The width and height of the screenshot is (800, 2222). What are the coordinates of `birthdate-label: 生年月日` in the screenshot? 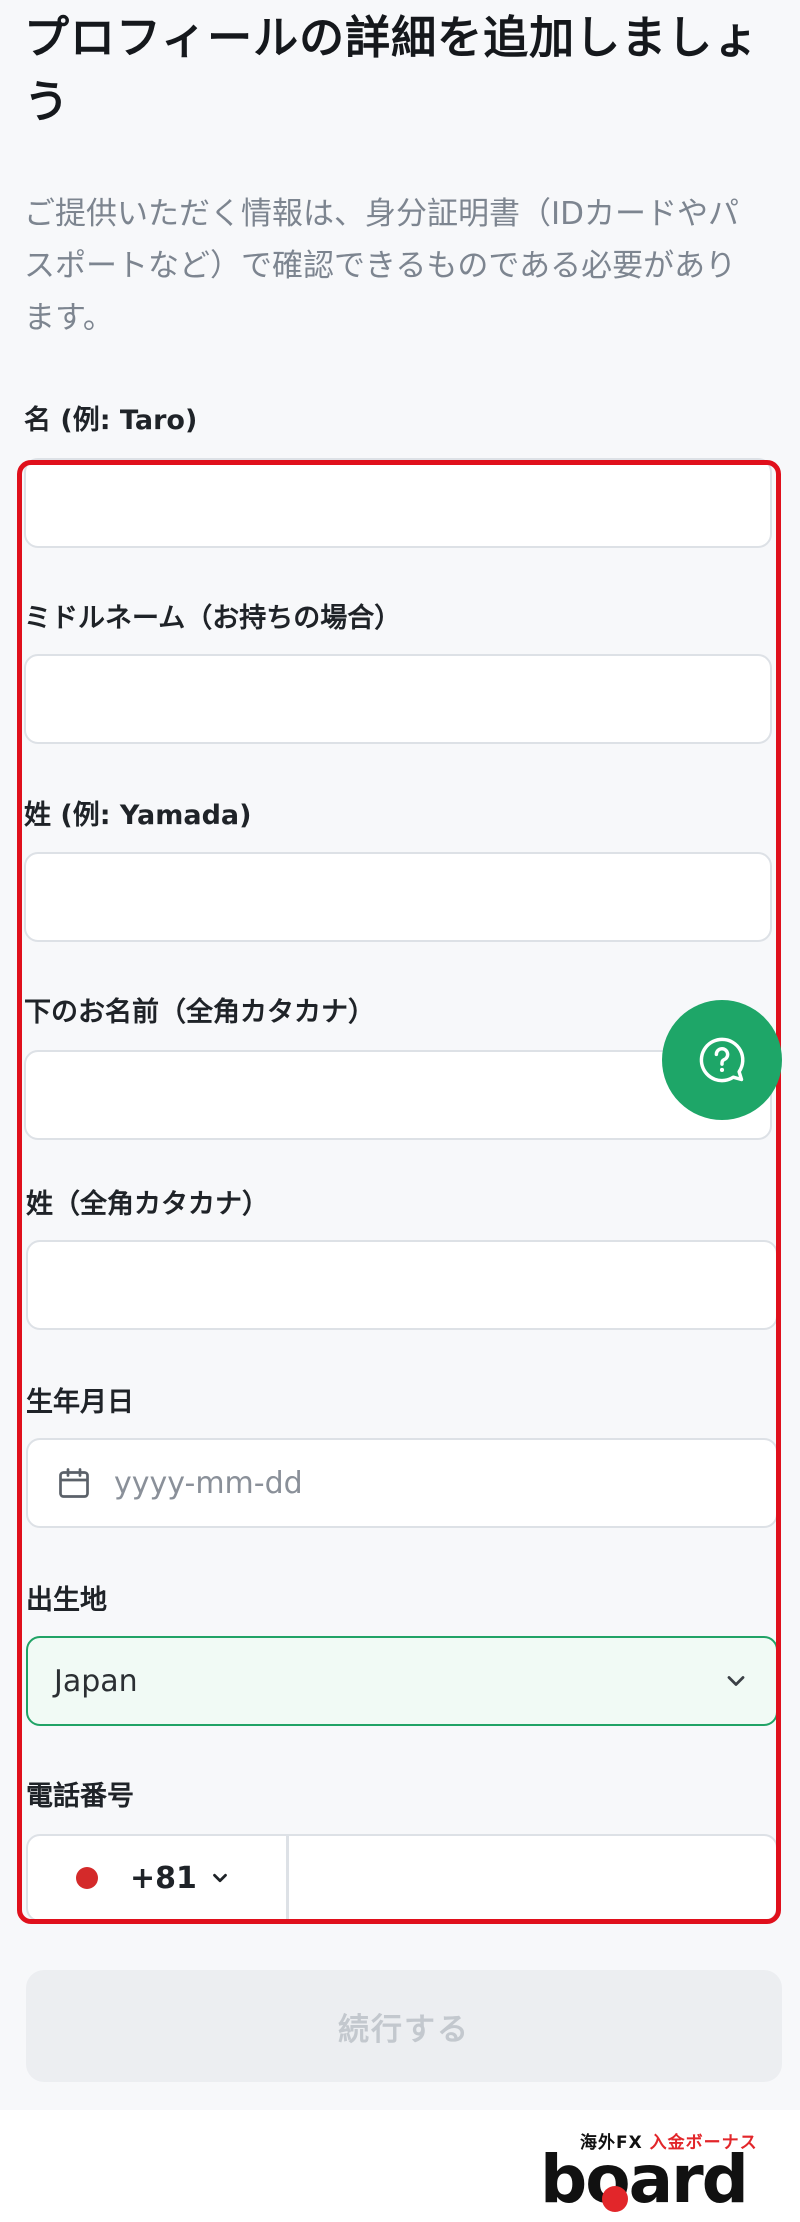 It's located at (80, 1402).